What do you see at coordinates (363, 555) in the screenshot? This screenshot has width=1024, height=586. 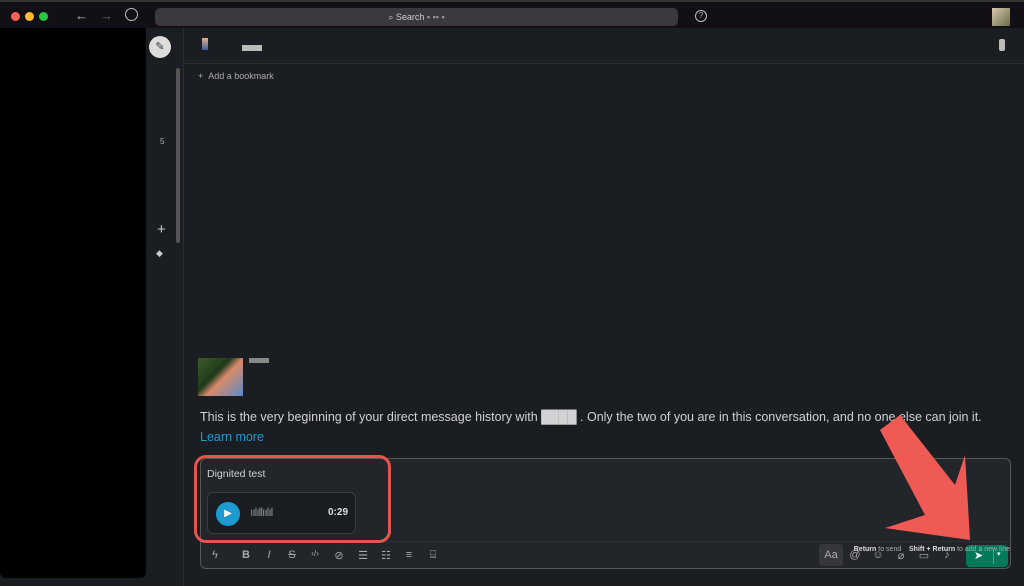 I see `ordered-list-icon: ☰` at bounding box center [363, 555].